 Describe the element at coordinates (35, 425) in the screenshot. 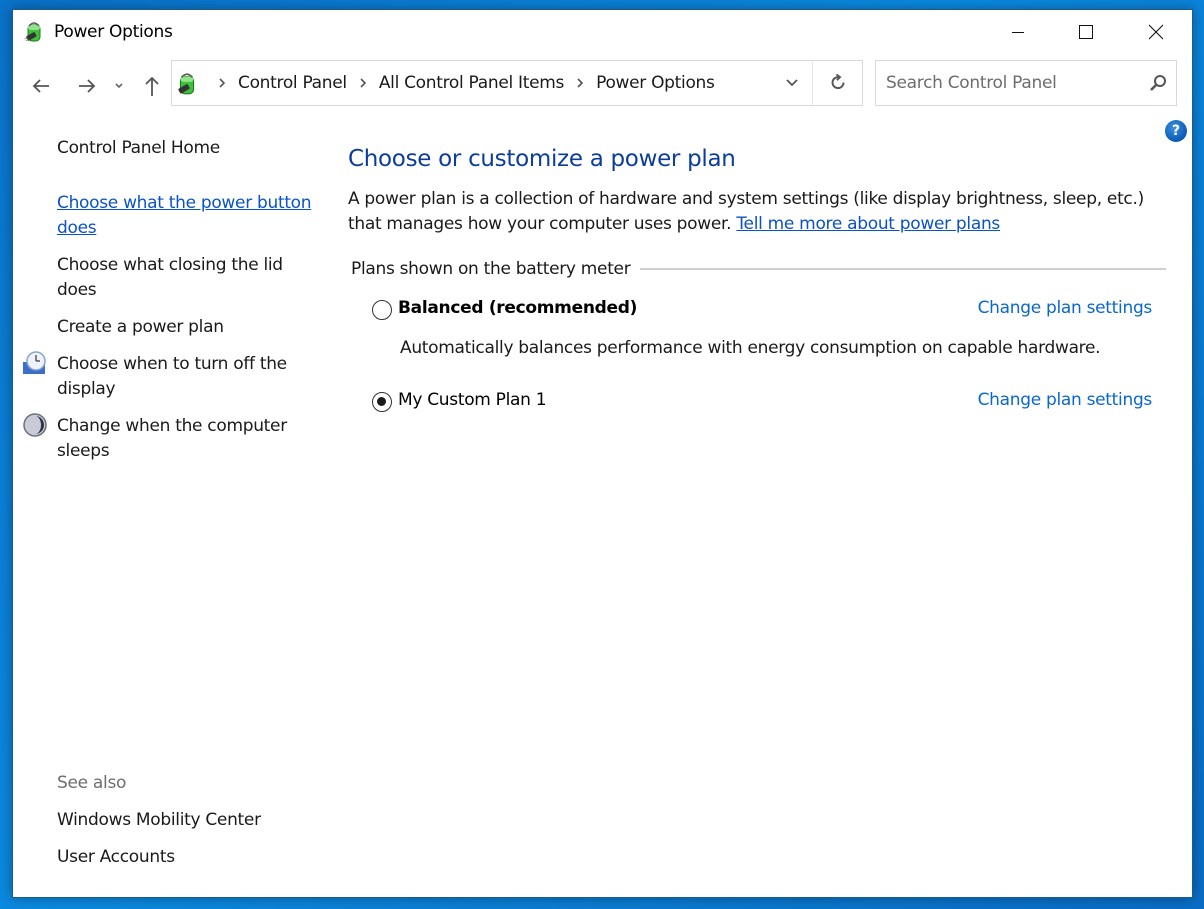

I see `sleep-moon-icon` at that location.